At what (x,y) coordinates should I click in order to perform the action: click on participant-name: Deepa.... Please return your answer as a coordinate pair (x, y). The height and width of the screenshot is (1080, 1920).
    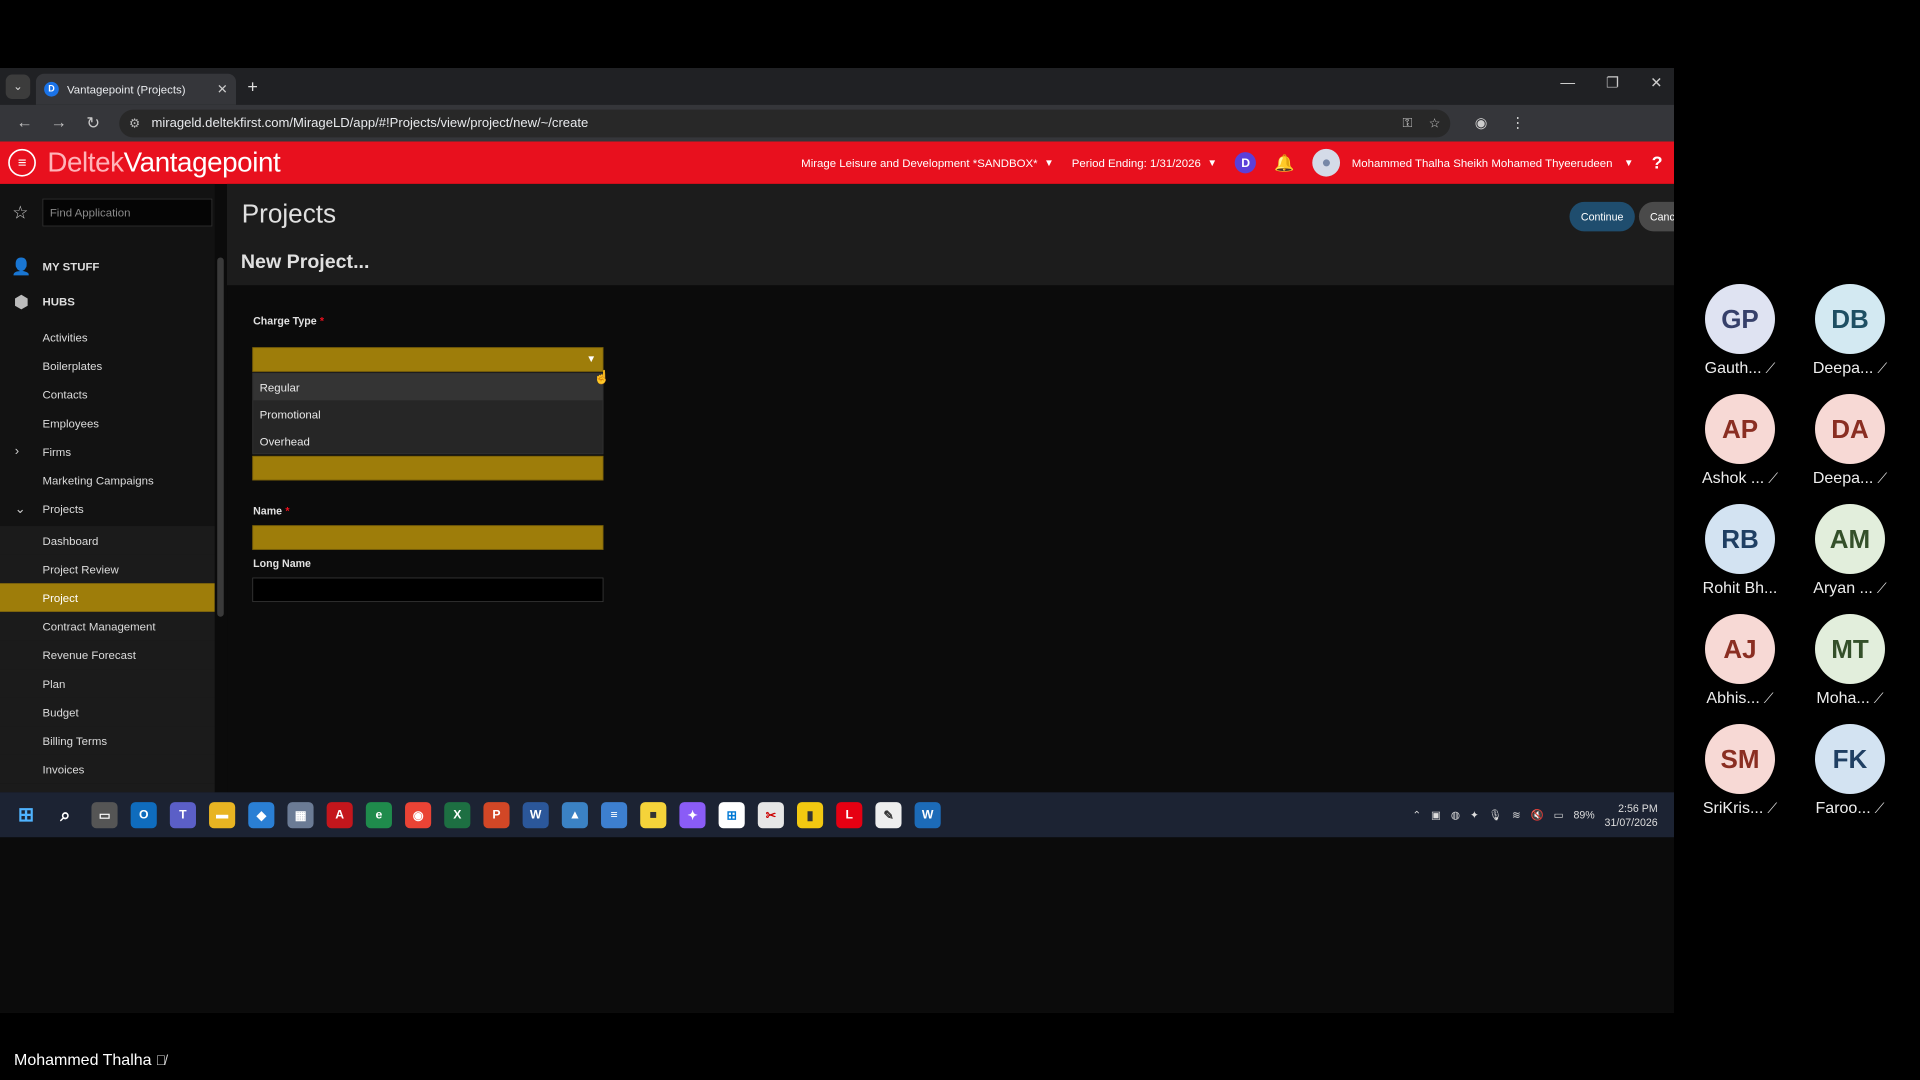
    Looking at the image, I should click on (1843, 368).